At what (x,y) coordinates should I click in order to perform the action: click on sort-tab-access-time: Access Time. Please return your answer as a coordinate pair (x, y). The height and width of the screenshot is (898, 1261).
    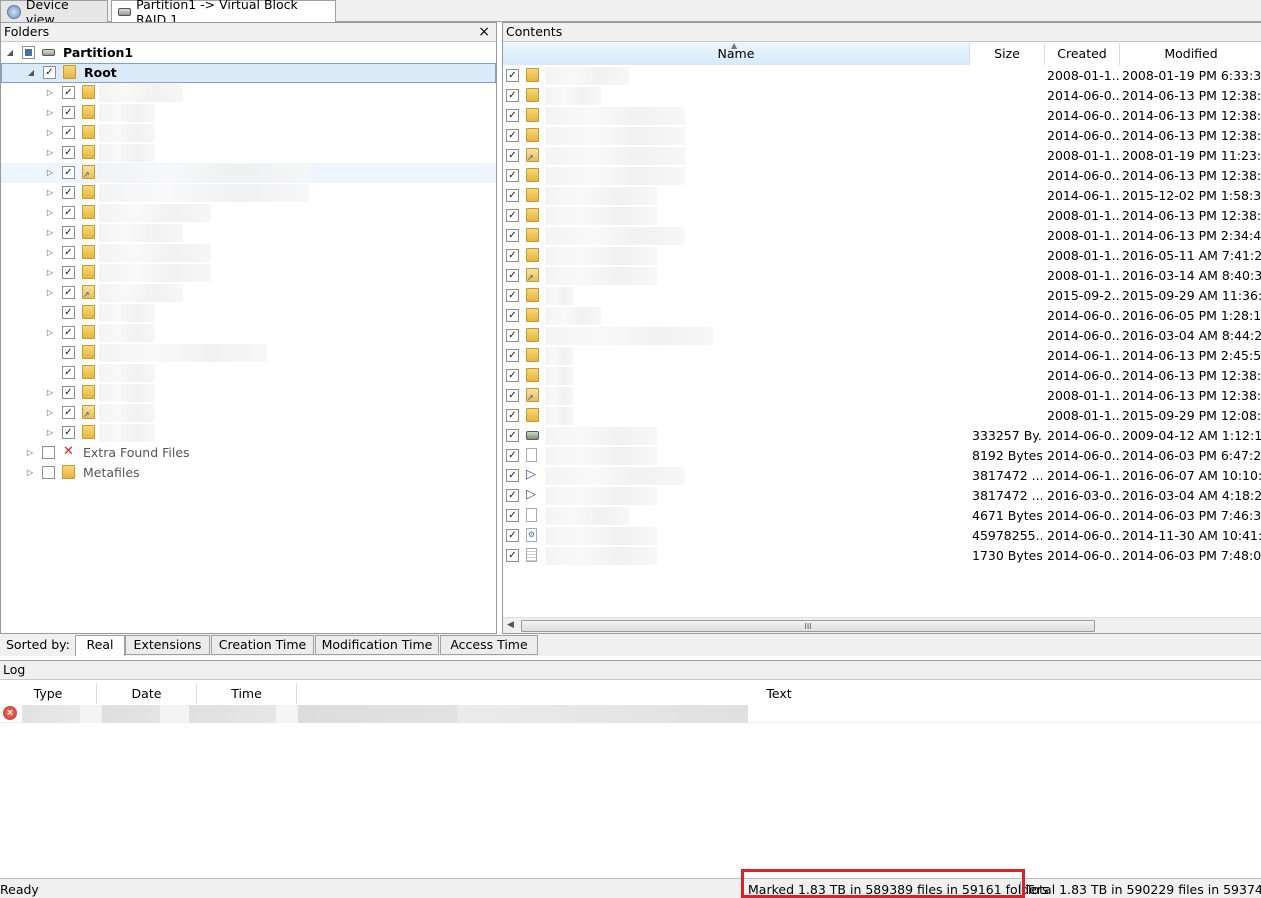
    Looking at the image, I should click on (489, 645).